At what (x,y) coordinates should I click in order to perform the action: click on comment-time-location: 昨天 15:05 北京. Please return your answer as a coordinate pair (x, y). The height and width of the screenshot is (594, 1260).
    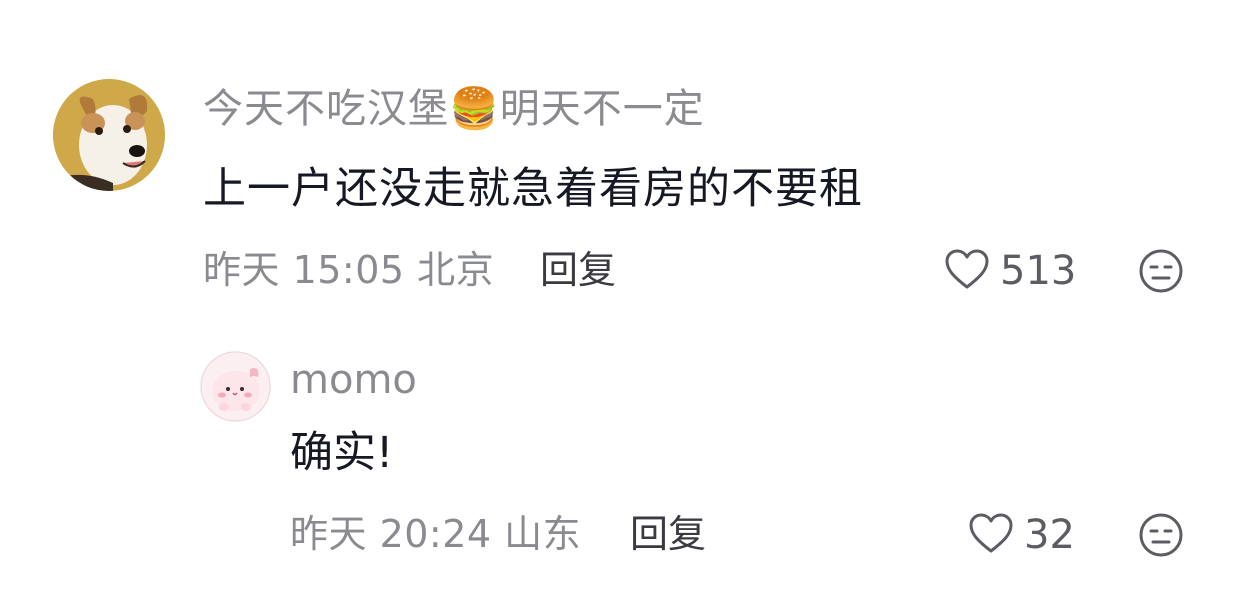
    Looking at the image, I should click on (349, 270).